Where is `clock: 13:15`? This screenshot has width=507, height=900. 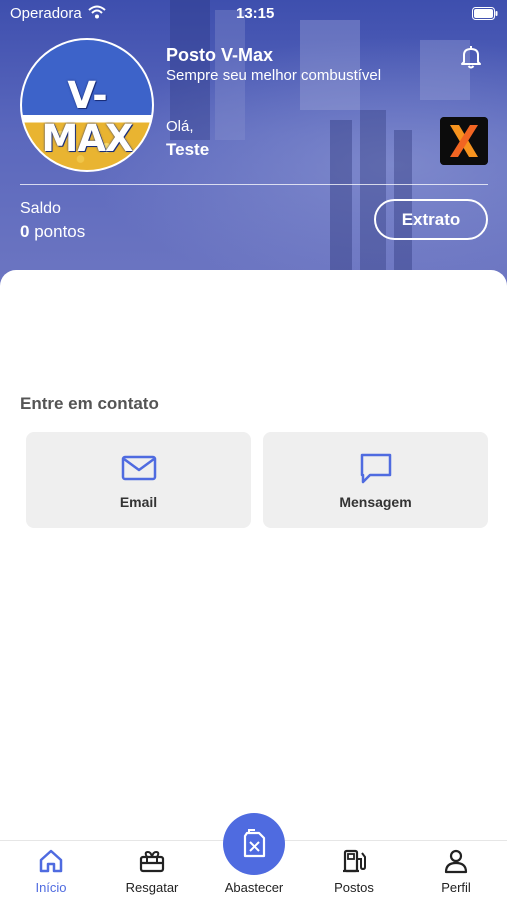
clock: 13:15 is located at coordinates (255, 13).